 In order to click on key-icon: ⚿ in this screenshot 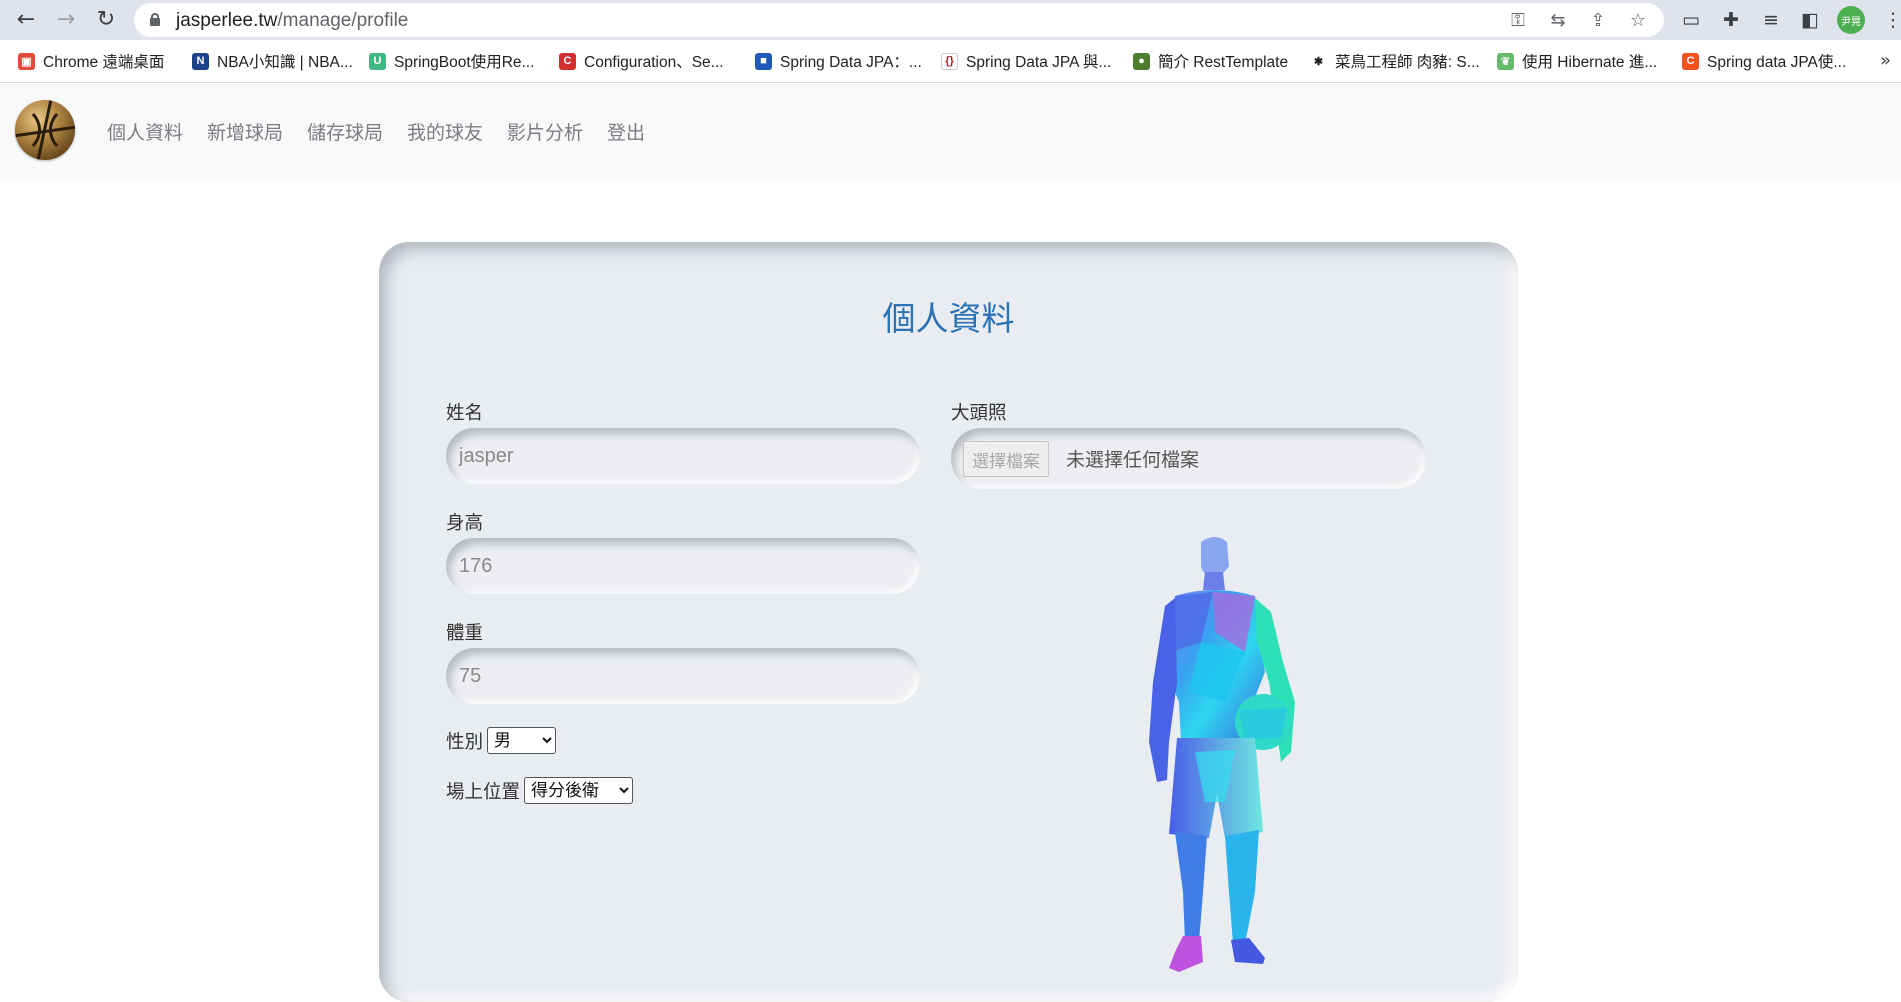, I will do `click(1518, 20)`.